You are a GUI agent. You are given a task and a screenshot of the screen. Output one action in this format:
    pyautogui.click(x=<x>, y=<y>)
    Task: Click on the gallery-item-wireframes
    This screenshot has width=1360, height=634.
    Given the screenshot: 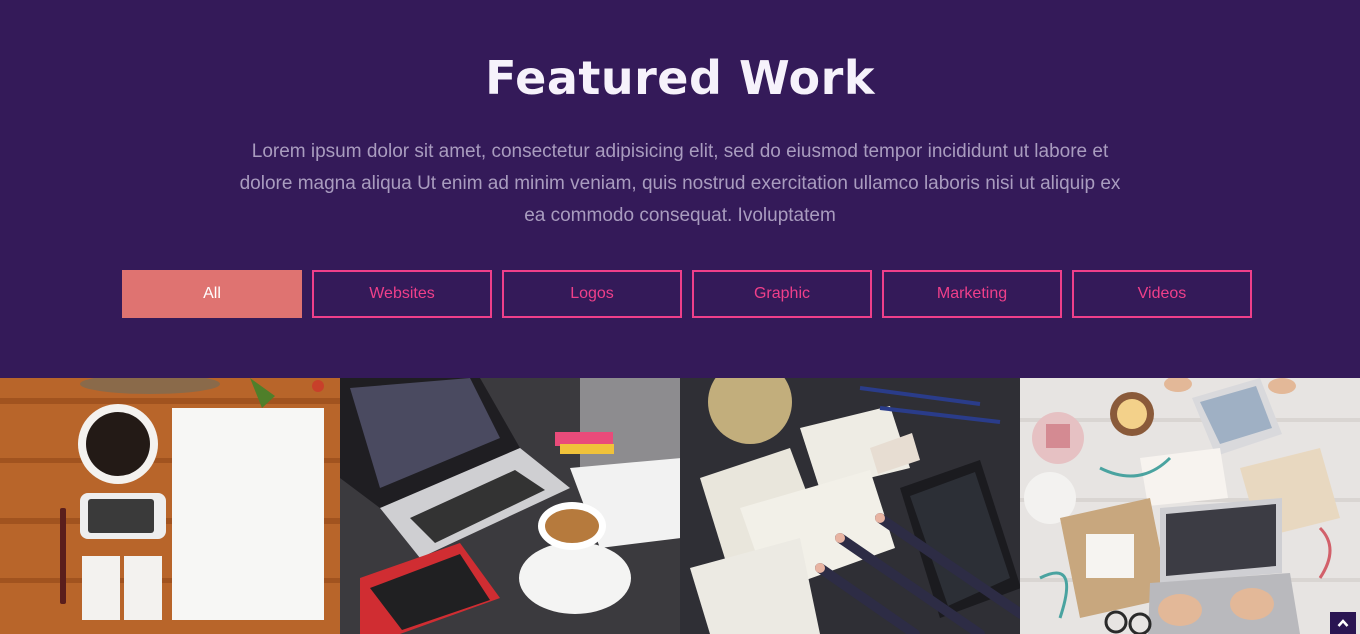 What is the action you would take?
    pyautogui.click(x=850, y=506)
    